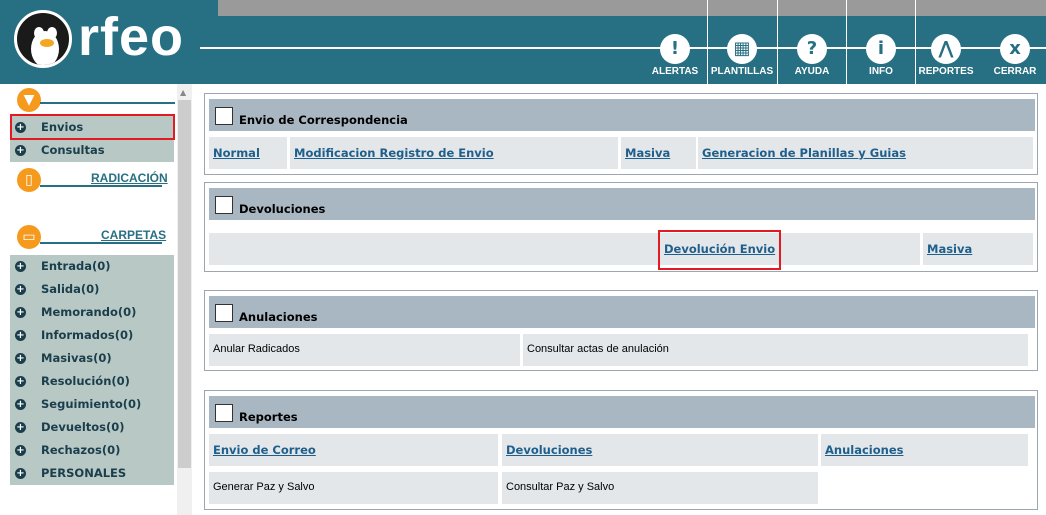  I want to click on plantillas-label: PLANTILLAS, so click(742, 71).